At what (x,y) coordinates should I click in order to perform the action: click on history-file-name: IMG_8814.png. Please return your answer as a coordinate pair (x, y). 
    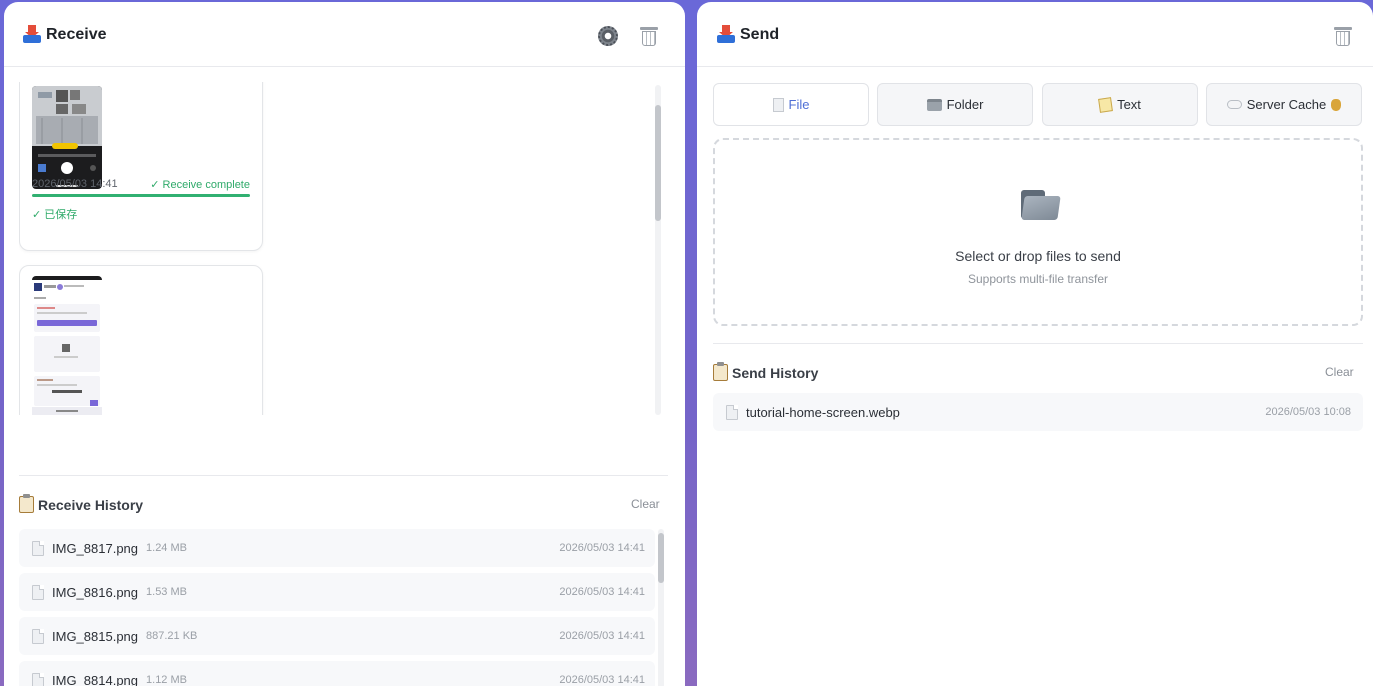
    Looking at the image, I should click on (95, 679).